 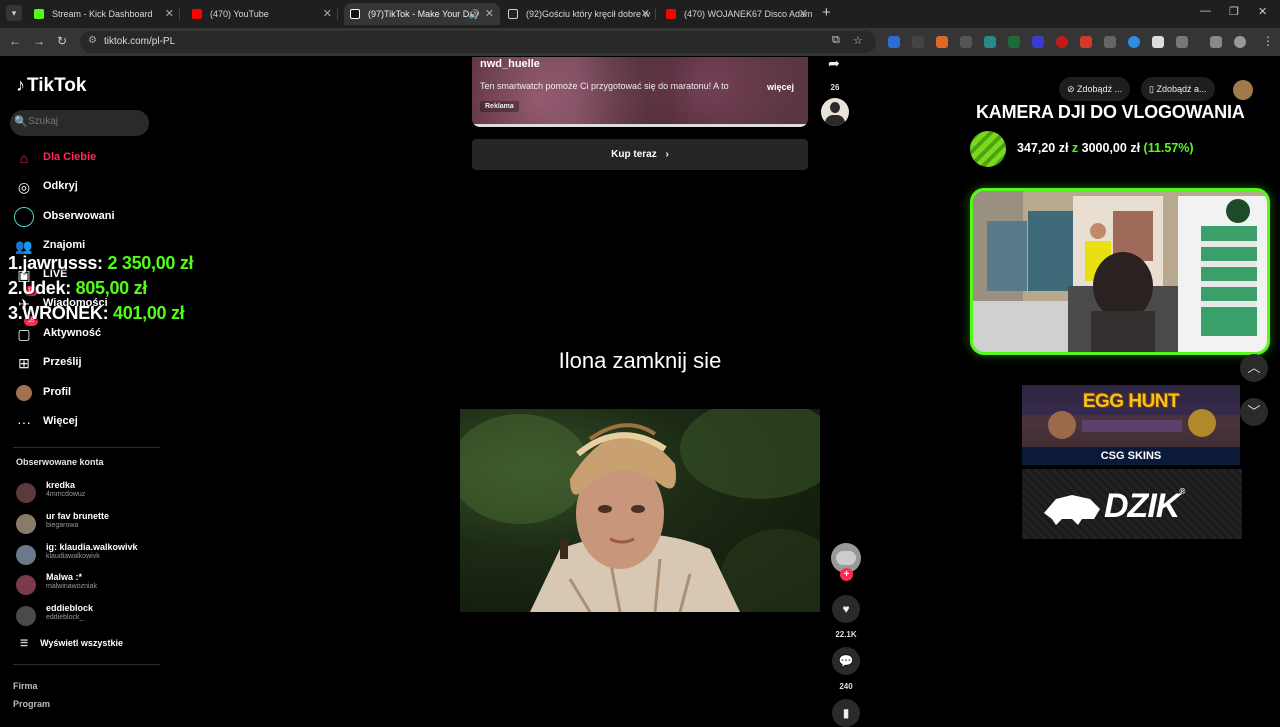 What do you see at coordinates (25, 686) in the screenshot?
I see `footer-link-company: Firma` at bounding box center [25, 686].